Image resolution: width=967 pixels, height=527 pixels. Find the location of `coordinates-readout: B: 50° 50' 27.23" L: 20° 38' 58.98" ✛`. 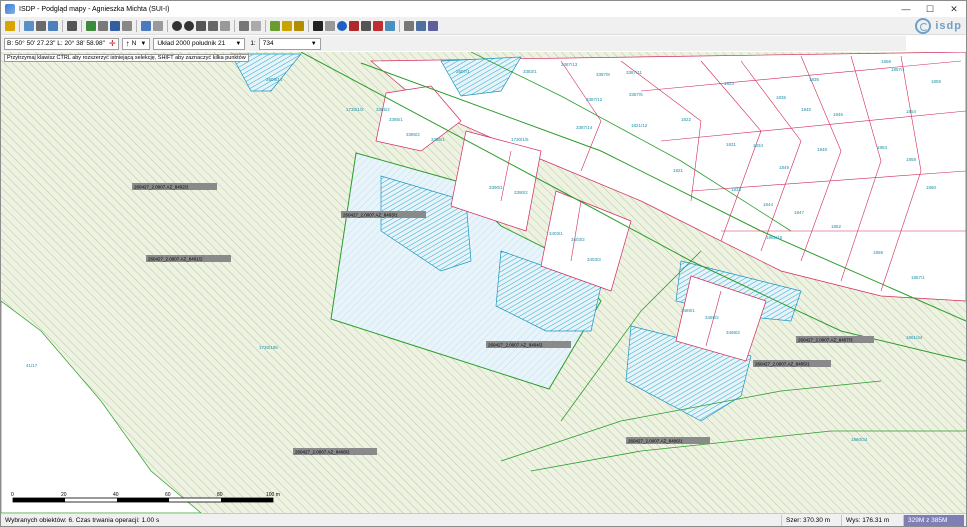

coordinates-readout: B: 50° 50' 27.23" L: 20° 38' 58.98" ✛ is located at coordinates (61, 43).